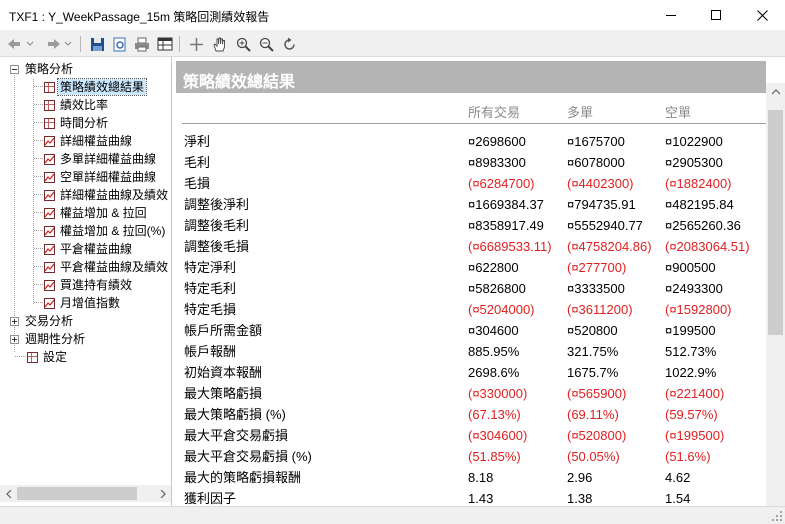 The height and width of the screenshot is (524, 785). Describe the element at coordinates (481, 498) in the screenshot. I see `cell-value: 1.43` at that location.